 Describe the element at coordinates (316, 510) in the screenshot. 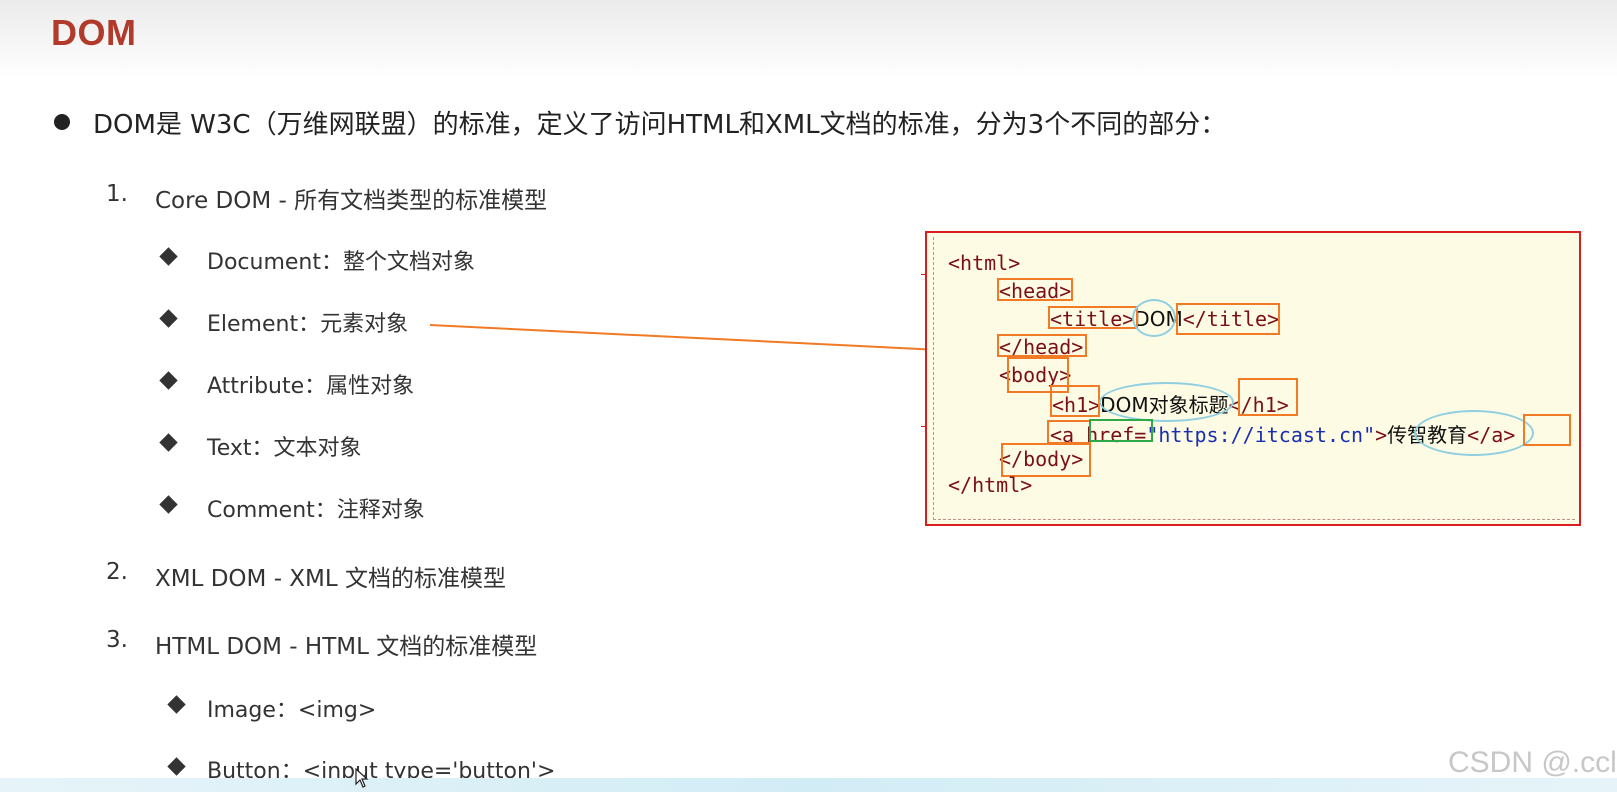

I see `item-comment: Comment：注释对象` at that location.